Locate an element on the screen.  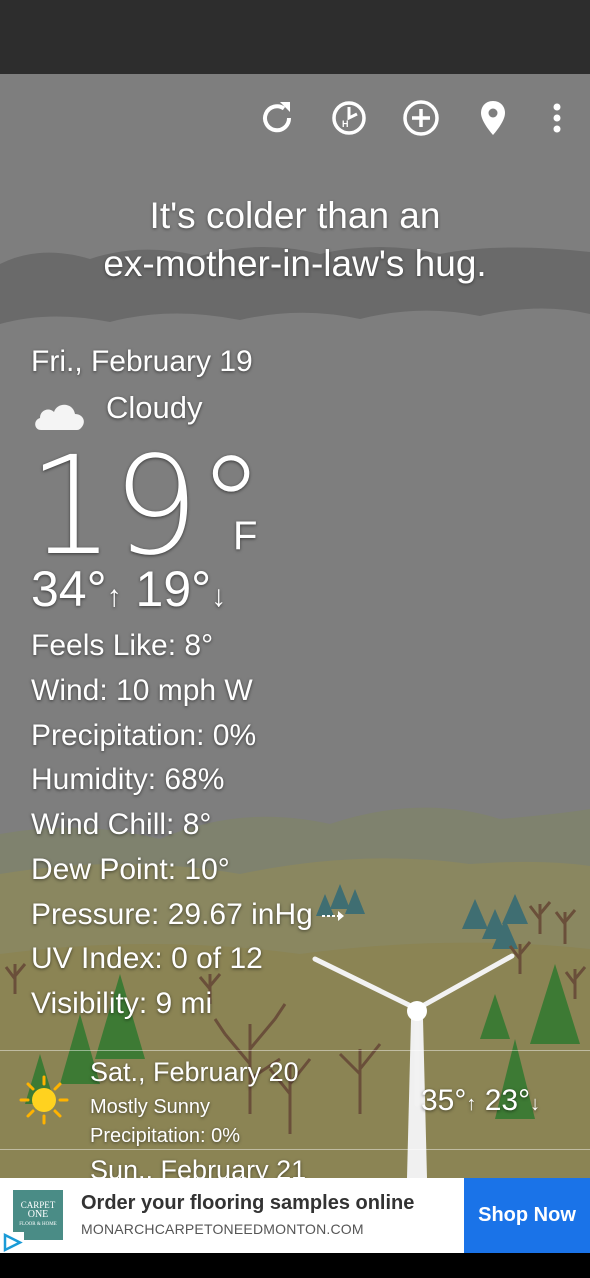
status-bar is located at coordinates (295, 37).